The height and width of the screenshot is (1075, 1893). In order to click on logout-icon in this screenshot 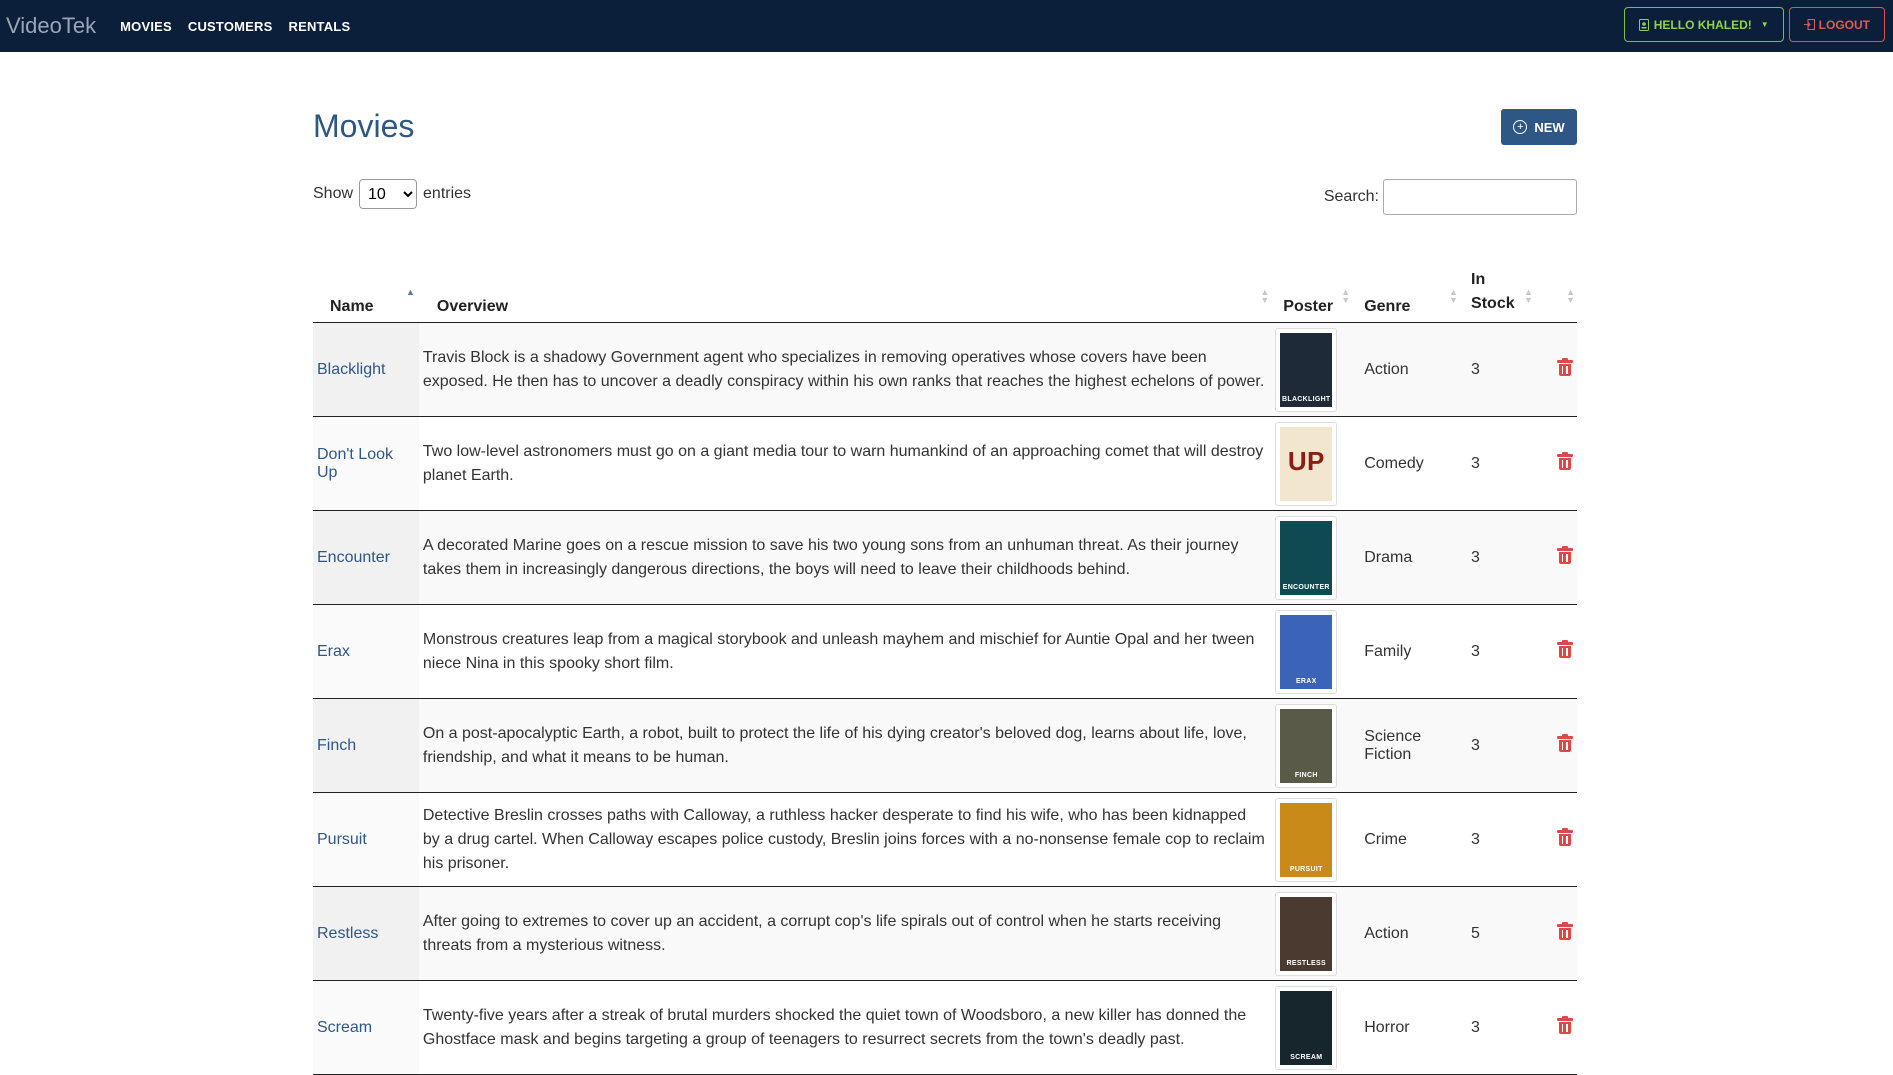, I will do `click(1809, 24)`.